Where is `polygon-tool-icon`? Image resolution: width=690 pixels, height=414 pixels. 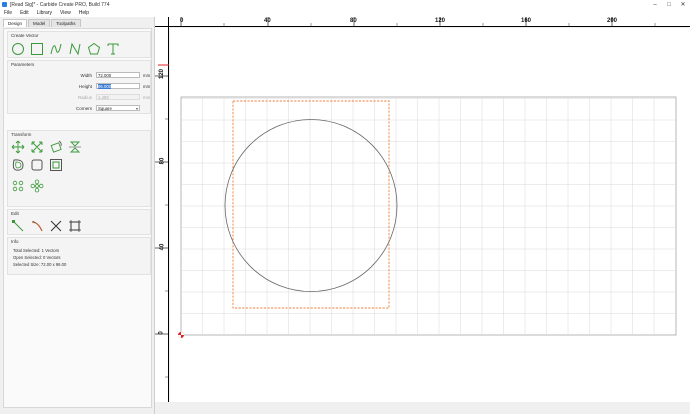
polygon-tool-icon is located at coordinates (94, 49).